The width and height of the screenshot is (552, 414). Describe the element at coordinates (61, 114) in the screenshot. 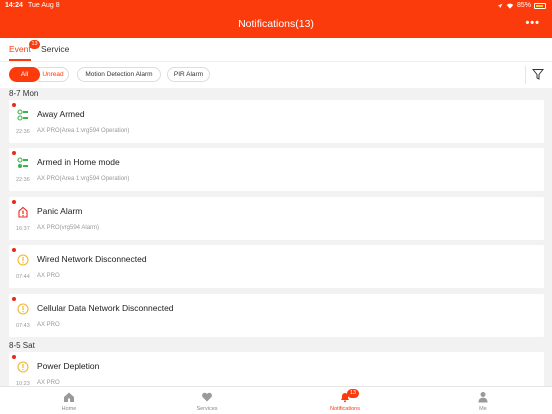

I see `notification-title: Away Armed` at that location.